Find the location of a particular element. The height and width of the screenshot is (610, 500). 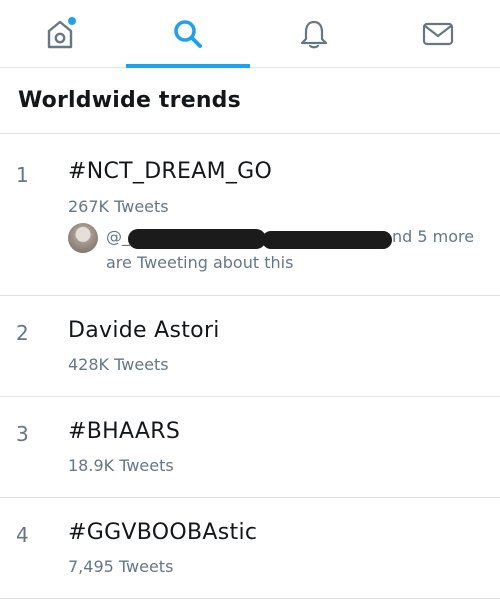

trend-name: #GGVBOOBAstic is located at coordinates (163, 532).